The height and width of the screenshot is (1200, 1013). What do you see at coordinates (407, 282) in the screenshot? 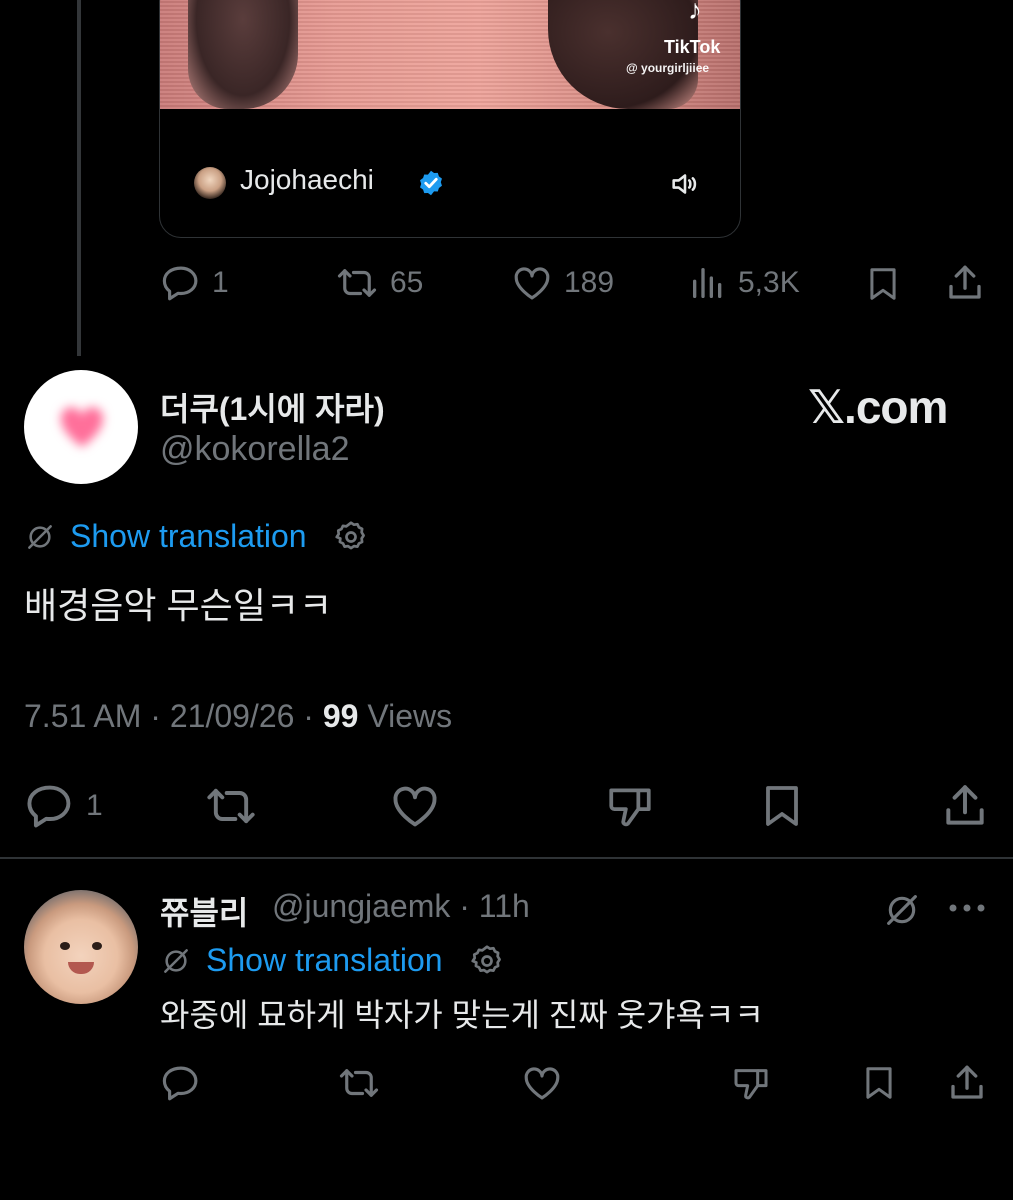
I see `quoted-repost-count: 65` at bounding box center [407, 282].